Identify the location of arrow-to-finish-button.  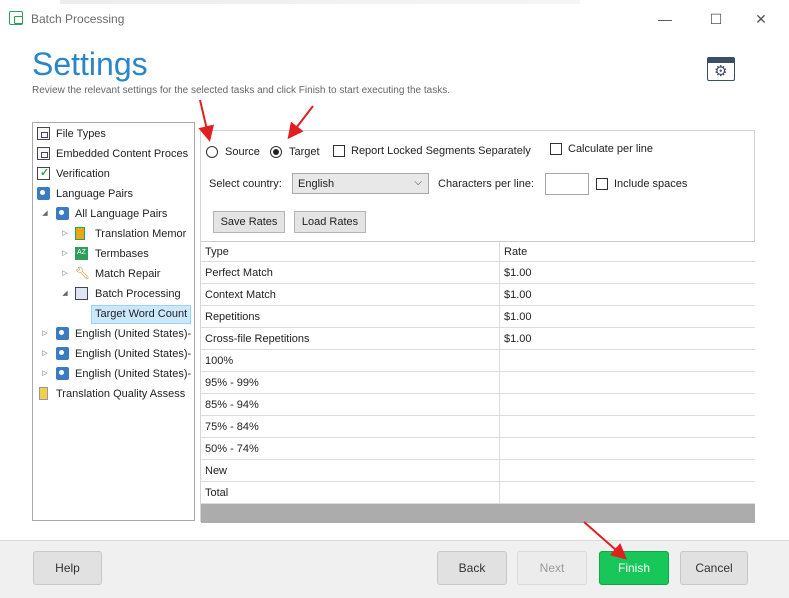
(605, 540).